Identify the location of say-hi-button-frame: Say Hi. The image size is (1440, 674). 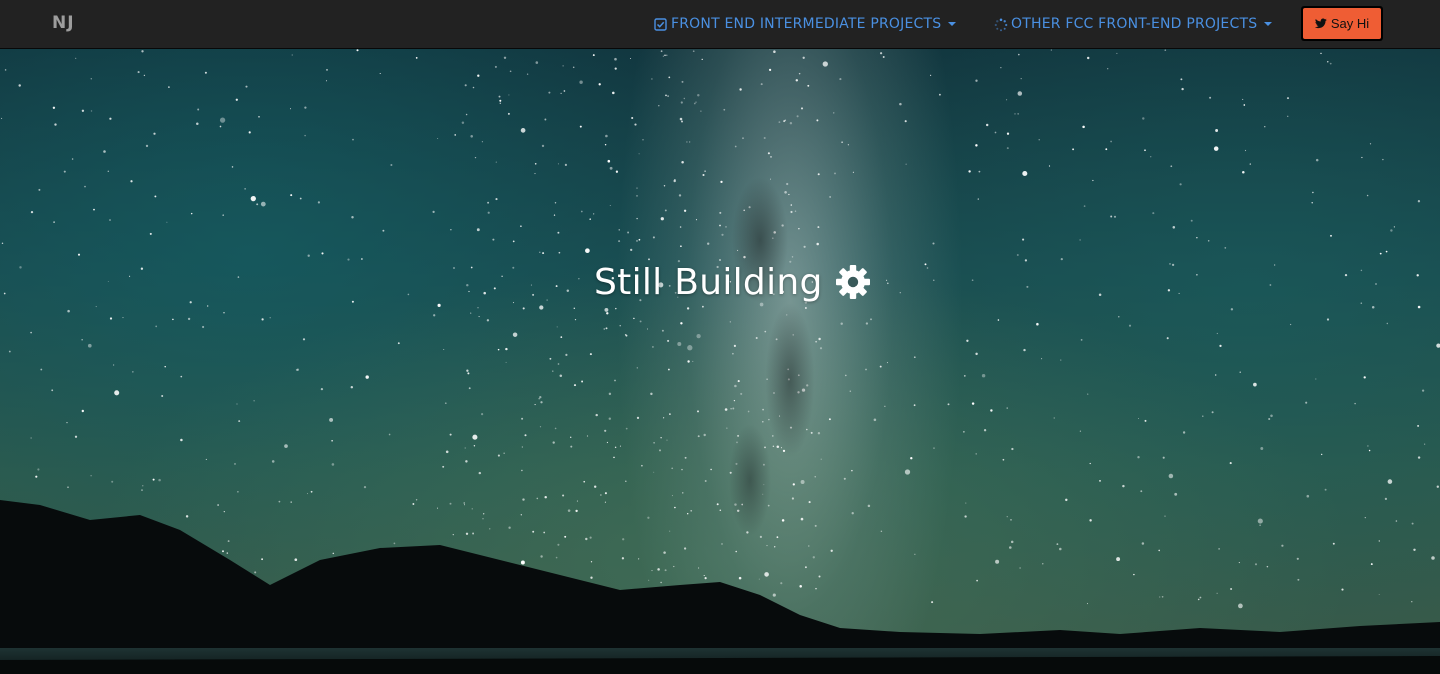
(1342, 23).